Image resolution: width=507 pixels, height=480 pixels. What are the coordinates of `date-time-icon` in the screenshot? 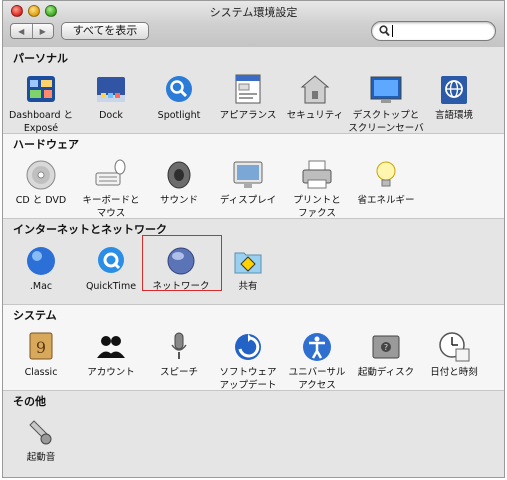 It's located at (454, 347).